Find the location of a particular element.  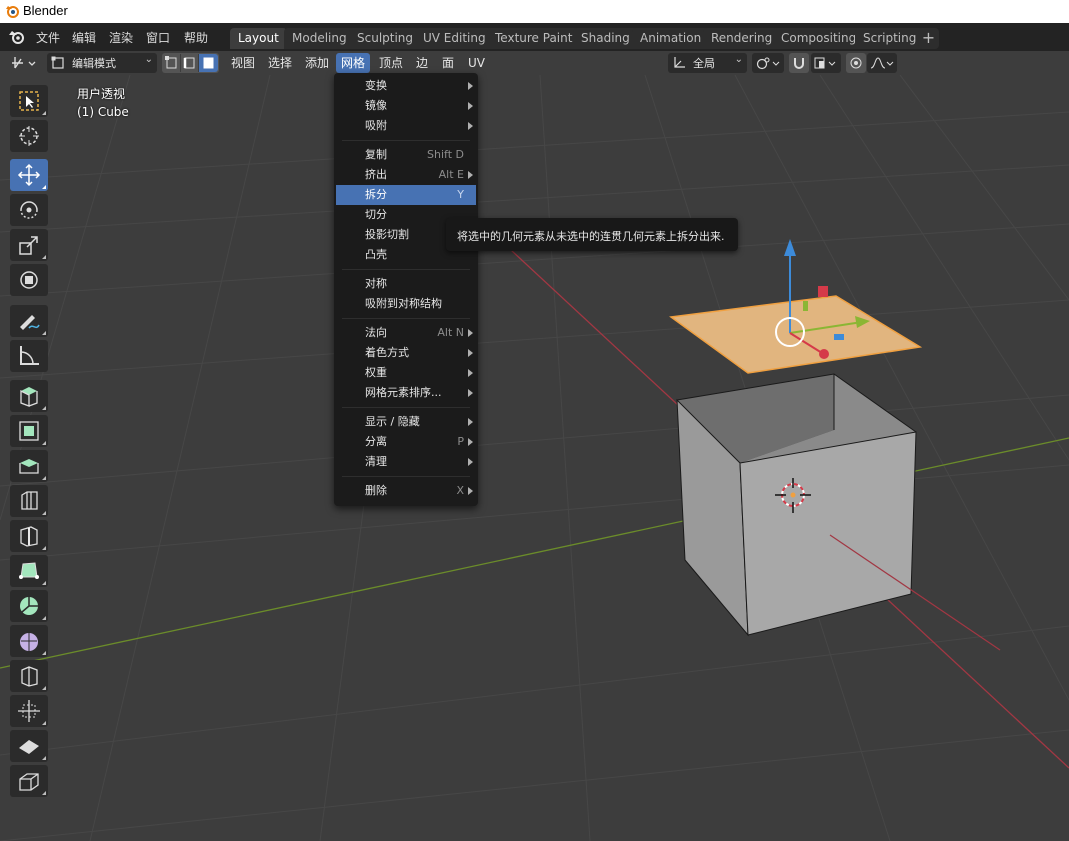

tool-extrude-region is located at coordinates (29, 431).